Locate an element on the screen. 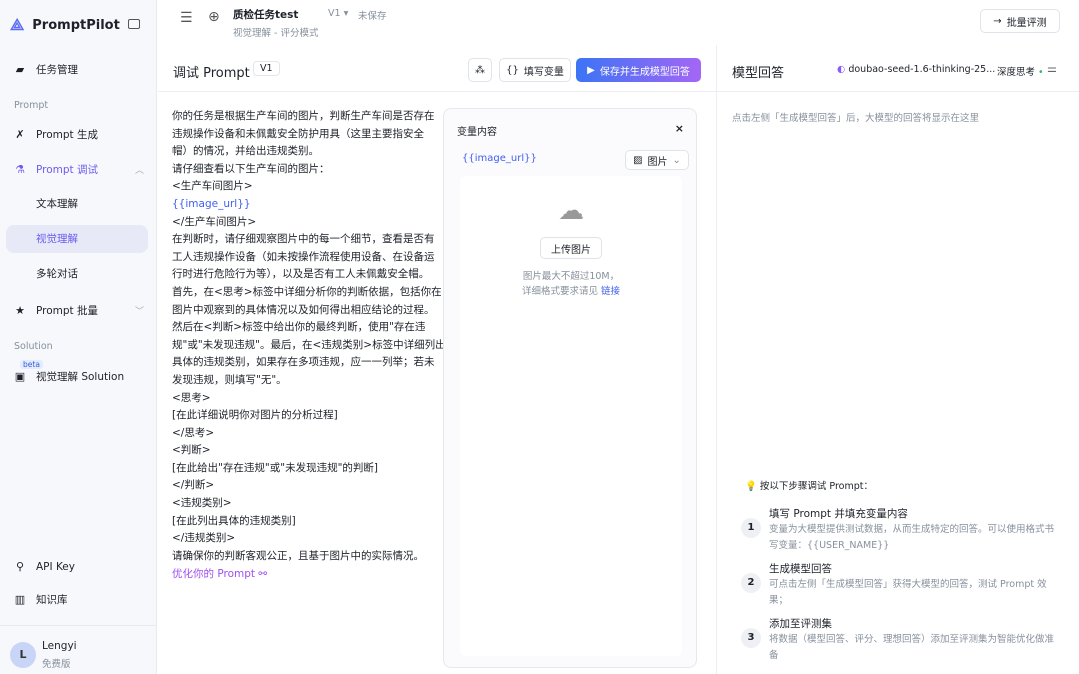  nav-knowledge-base: ▥ 知识库 is located at coordinates (41, 599).